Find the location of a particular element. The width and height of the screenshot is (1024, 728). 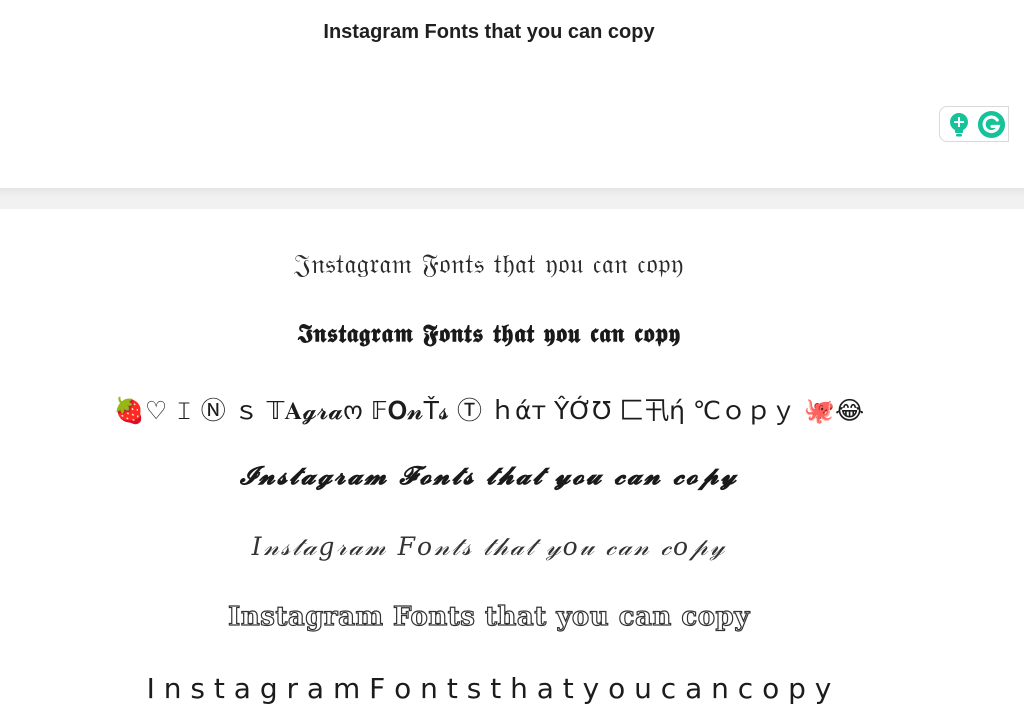

font-result-bold-fraktur: 𝕴𝖓𝖘𝖙𝖆𝖌𝖗𝖆𝖒 𝕱𝖔𝖓𝖙𝖘 𝖙𝖍𝖆𝖙 𝖞𝖔𝖚 𝖈𝖆𝖓 𝖈𝖔𝖕𝖞 is located at coordinates (489, 334).